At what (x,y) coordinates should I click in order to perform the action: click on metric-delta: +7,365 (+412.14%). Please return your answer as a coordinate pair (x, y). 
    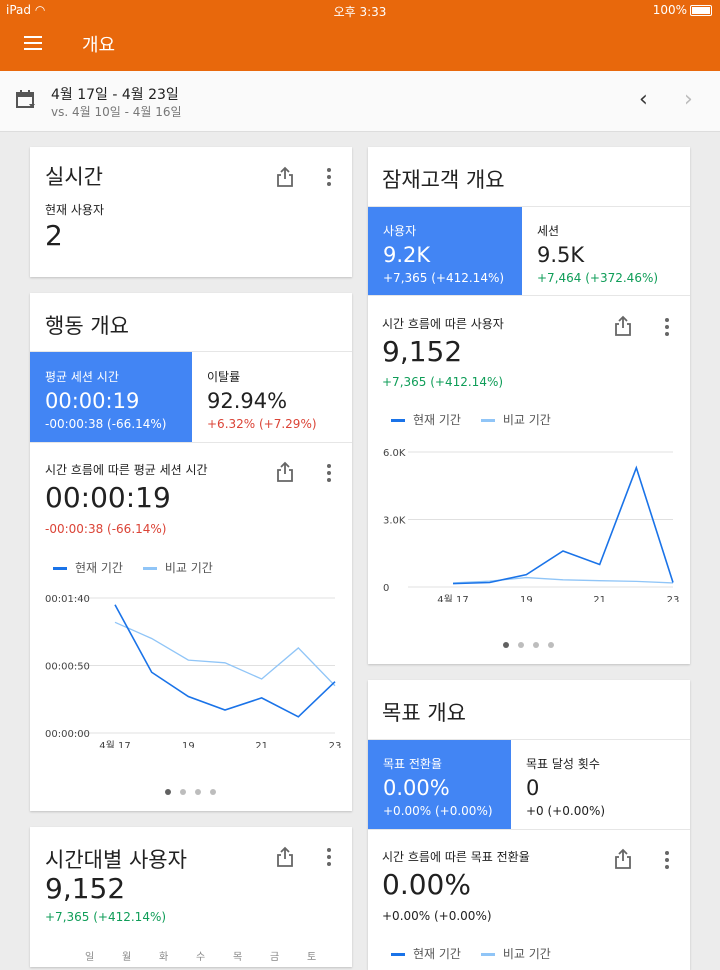
    Looking at the image, I should click on (443, 382).